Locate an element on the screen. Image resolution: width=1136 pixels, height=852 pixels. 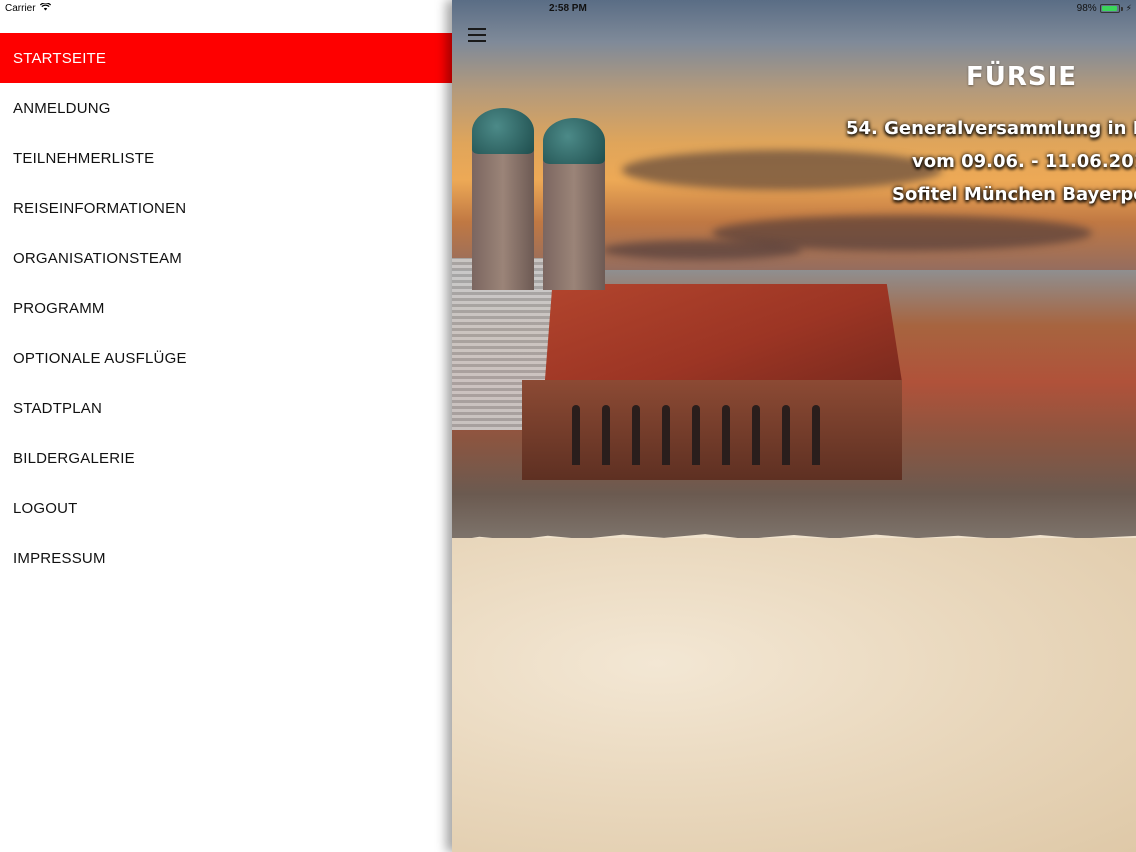
fuersie-logo: FÜRSIE is located at coordinates (1022, 77).